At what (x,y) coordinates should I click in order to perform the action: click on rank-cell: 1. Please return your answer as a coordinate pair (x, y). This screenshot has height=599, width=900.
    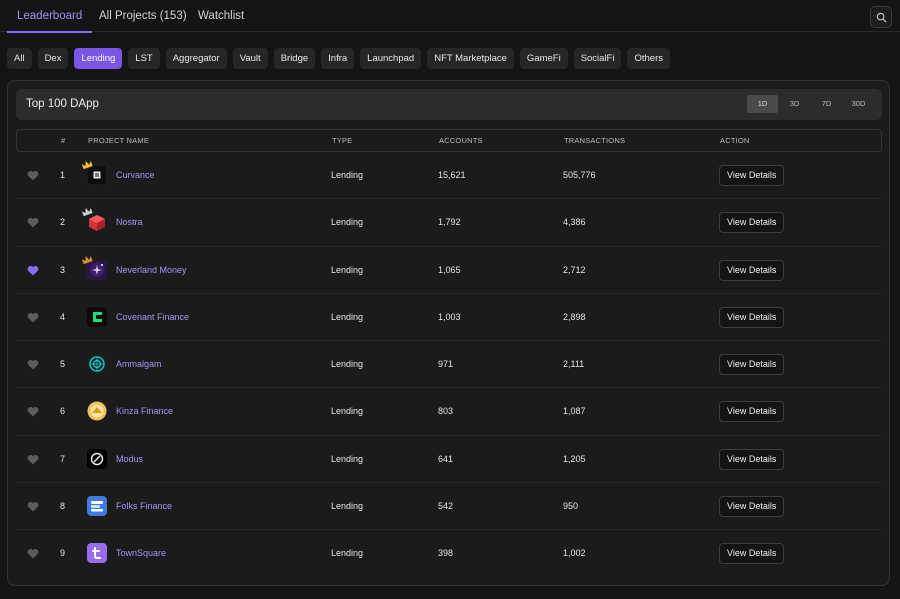
    Looking at the image, I should click on (63, 175).